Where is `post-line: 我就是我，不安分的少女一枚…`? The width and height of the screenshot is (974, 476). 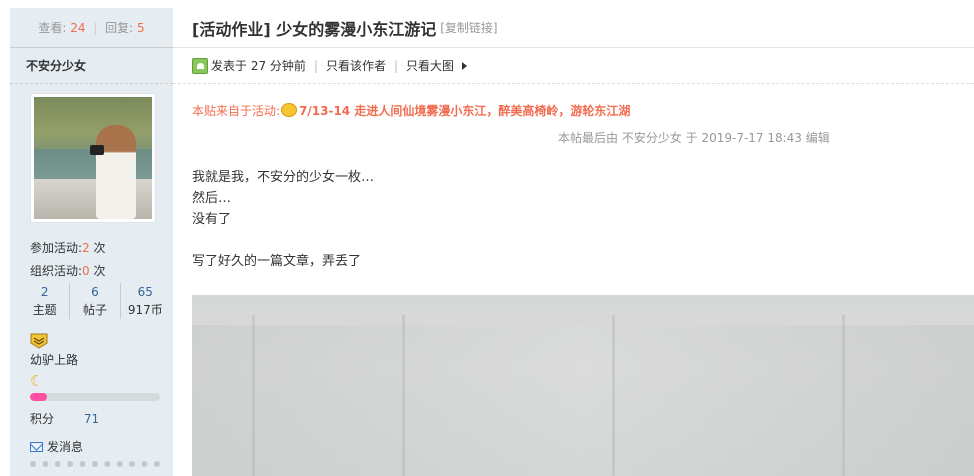
post-line: 我就是我，不安分的少女一枚… is located at coordinates (283, 177).